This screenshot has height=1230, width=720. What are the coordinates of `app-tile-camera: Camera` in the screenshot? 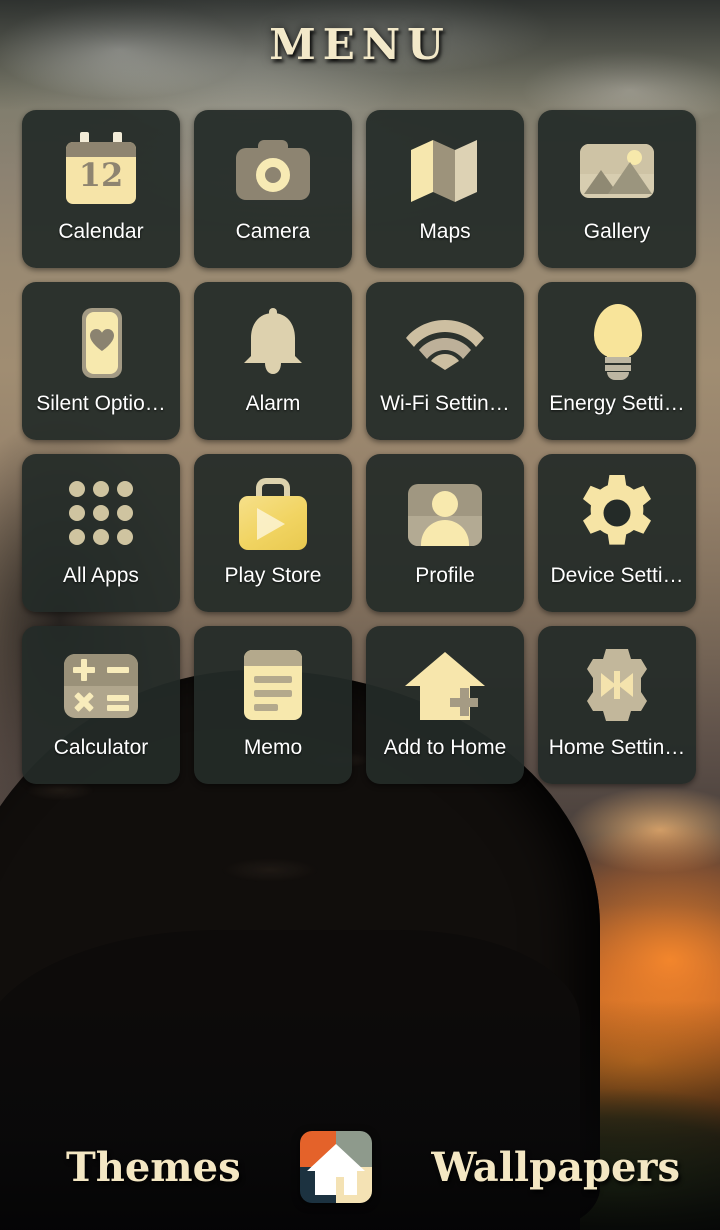 It's located at (273, 189).